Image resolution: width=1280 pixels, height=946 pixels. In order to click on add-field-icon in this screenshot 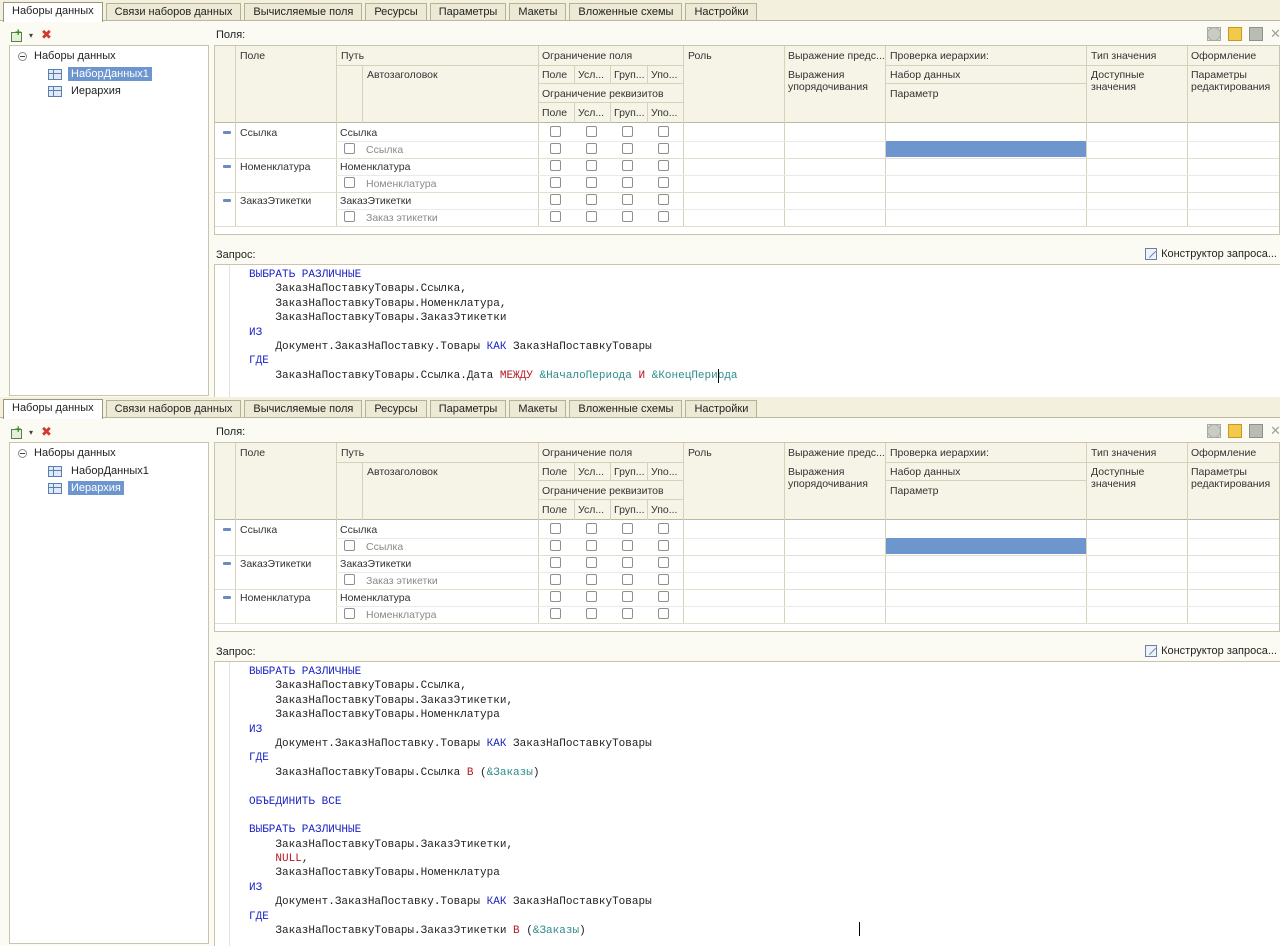, I will do `click(1214, 431)`.